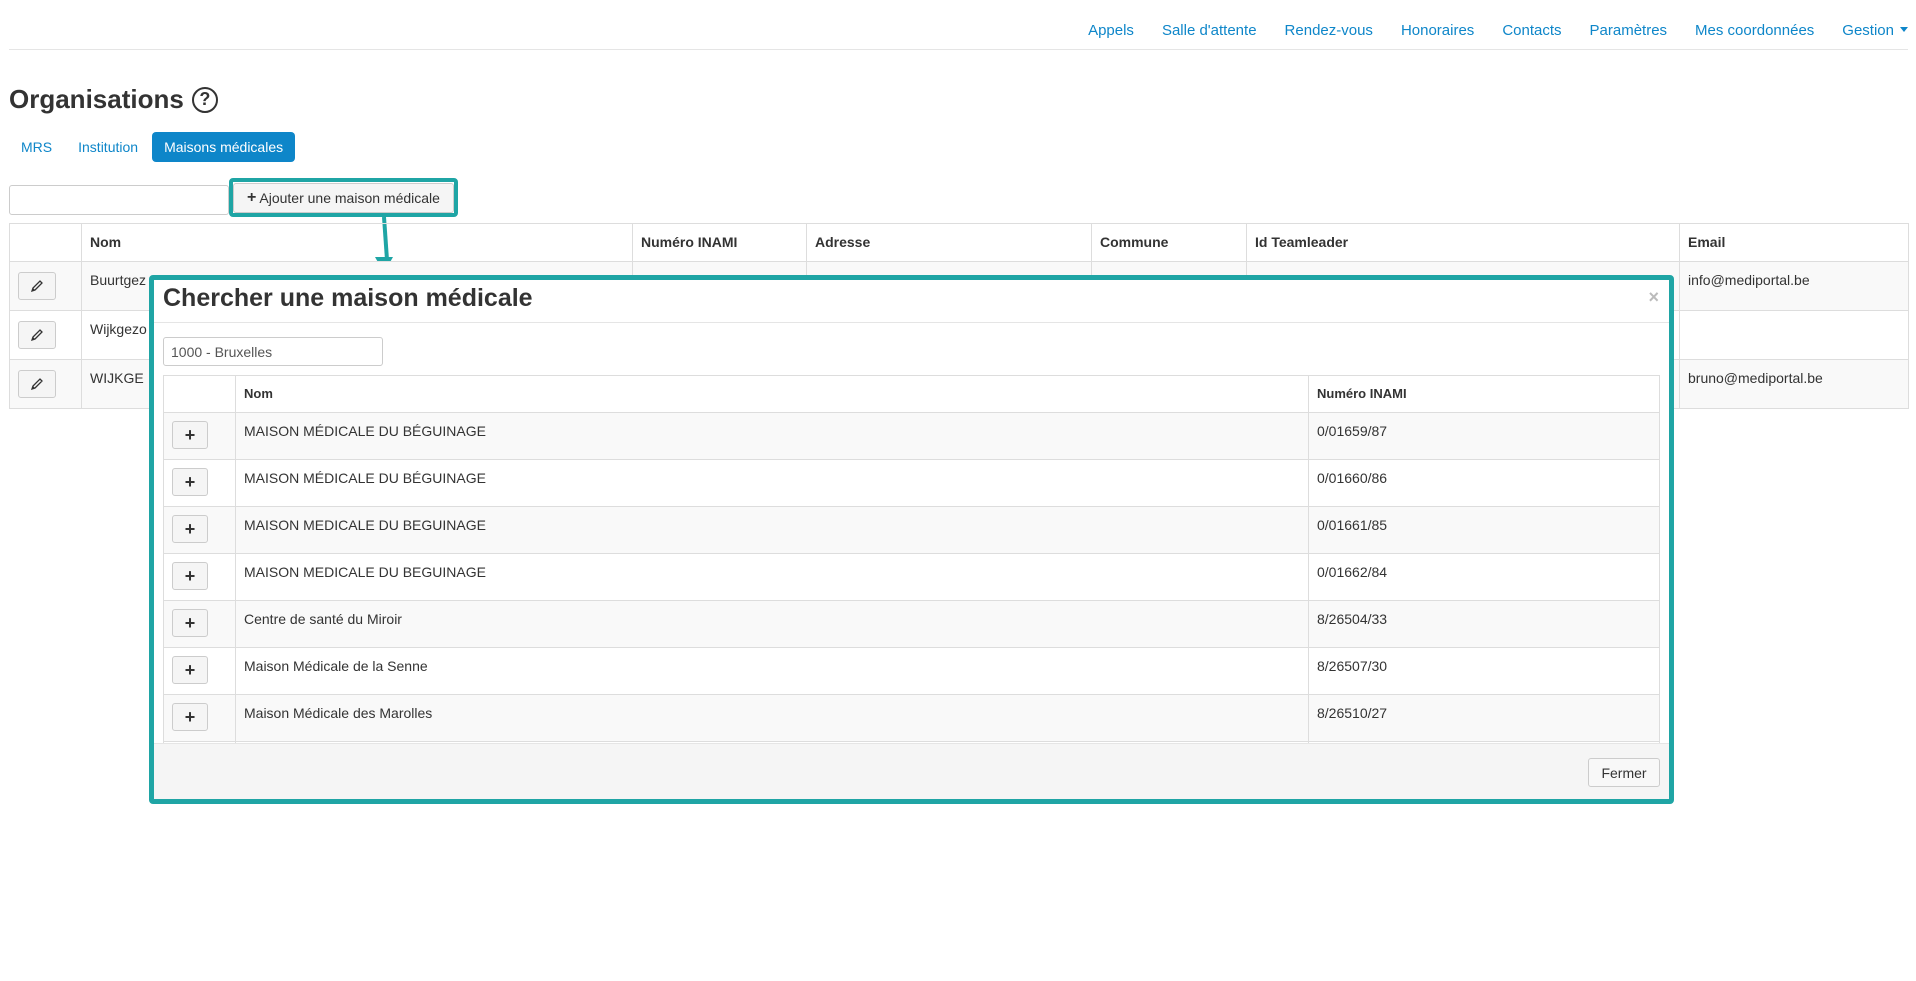  Describe the element at coordinates (719, 242) in the screenshot. I see `col-header-inami: Numéro INAMI` at that location.